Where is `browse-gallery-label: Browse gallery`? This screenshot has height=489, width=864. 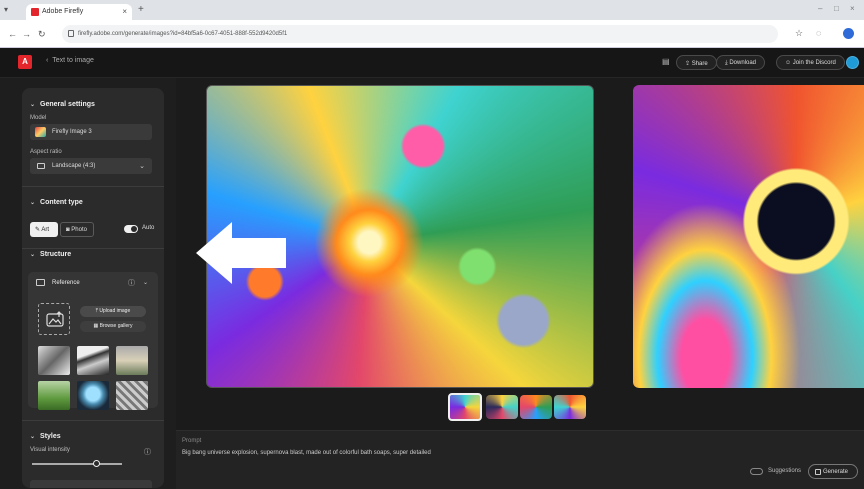
browse-gallery-label: Browse gallery is located at coordinates (116, 326).